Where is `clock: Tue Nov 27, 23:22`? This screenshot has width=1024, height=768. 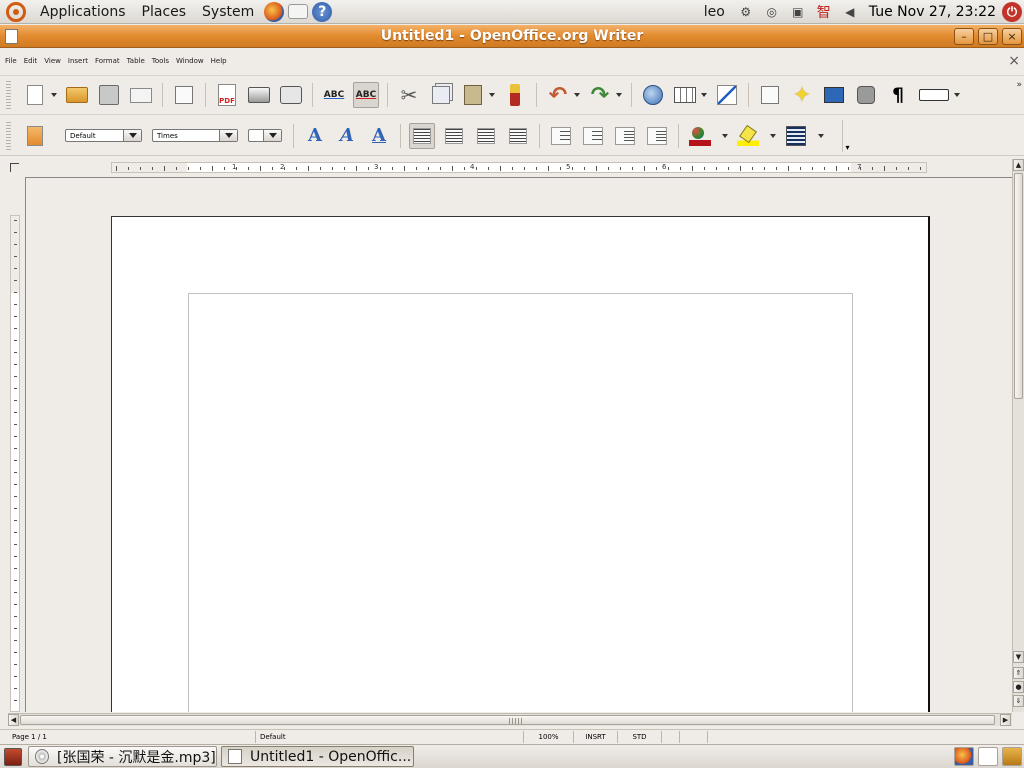
clock: Tue Nov 27, 23:22 is located at coordinates (932, 12).